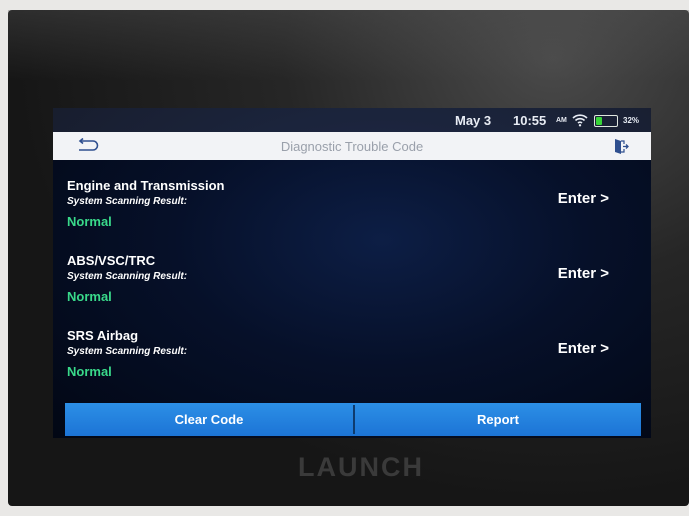 The image size is (689, 516). I want to click on status-am-pm: AM, so click(561, 120).